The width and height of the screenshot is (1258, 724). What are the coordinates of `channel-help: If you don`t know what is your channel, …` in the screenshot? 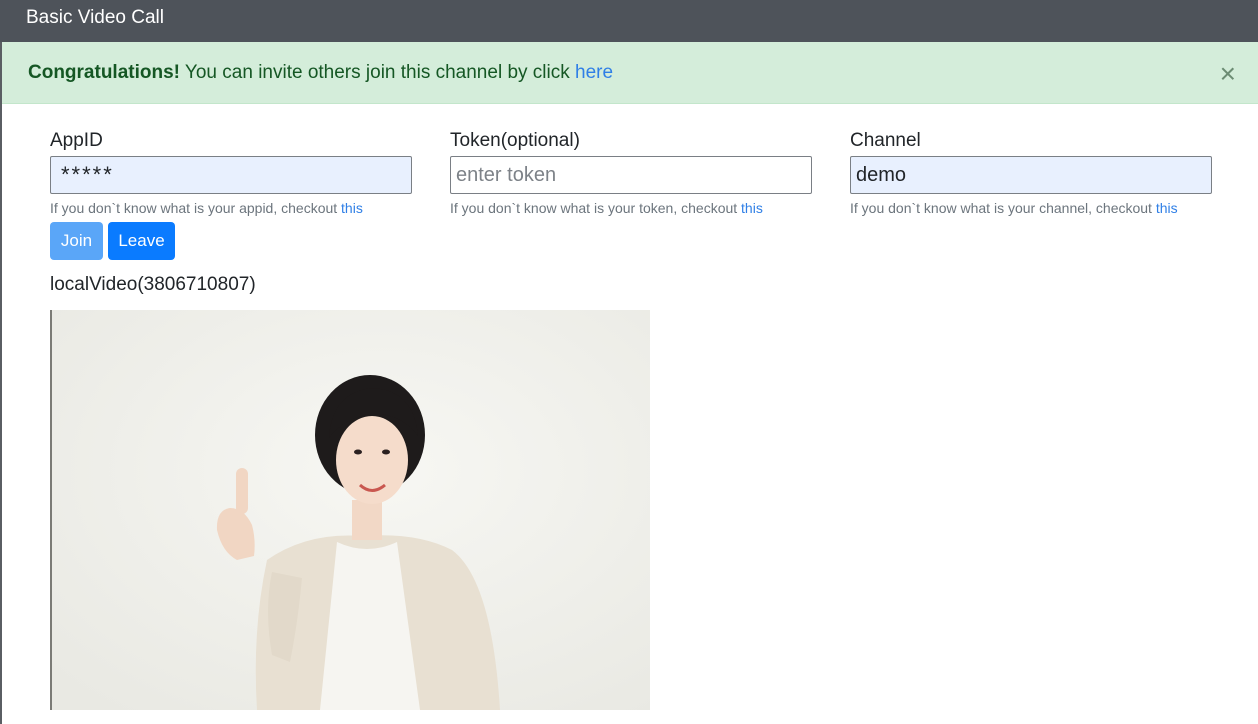 It's located at (1031, 208).